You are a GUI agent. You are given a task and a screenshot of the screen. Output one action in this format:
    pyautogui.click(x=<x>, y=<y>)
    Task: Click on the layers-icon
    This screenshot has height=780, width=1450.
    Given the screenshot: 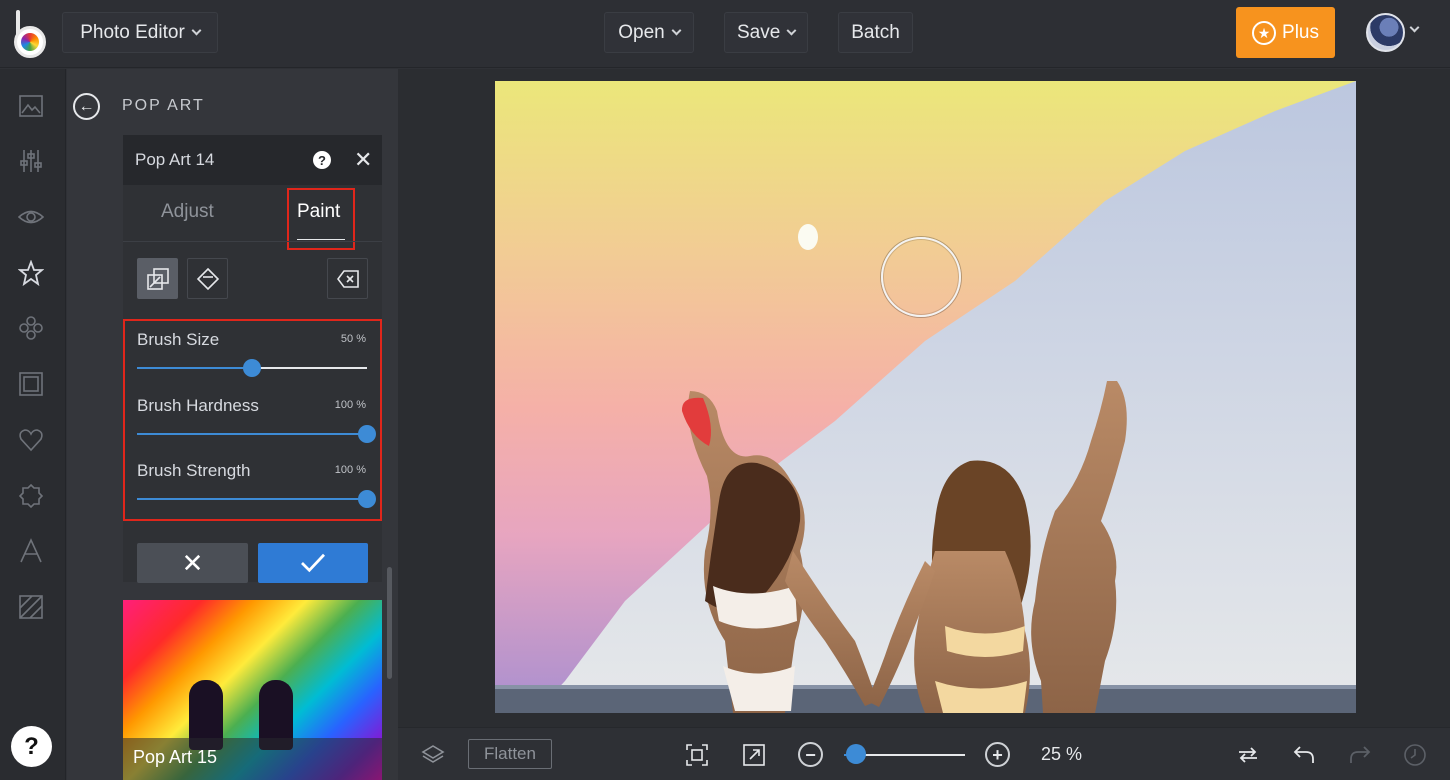 What is the action you would take?
    pyautogui.click(x=433, y=755)
    